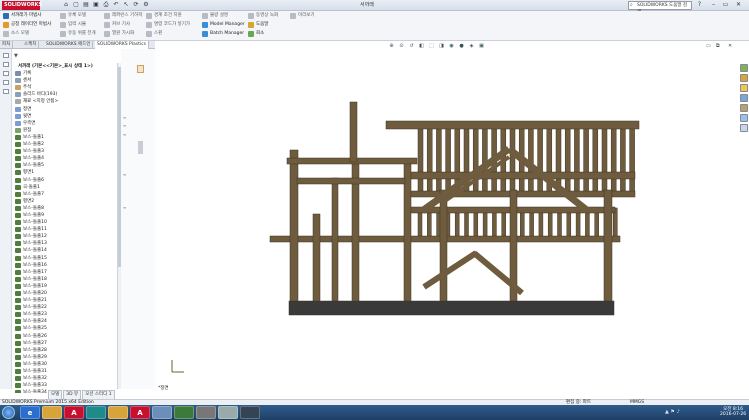  I want to click on tree-item: 보스-돌출13, so click(66, 243).